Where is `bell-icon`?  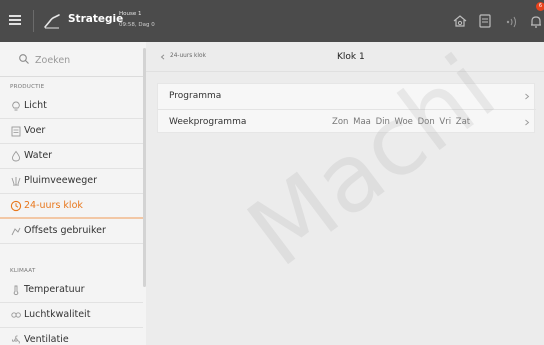
bell-icon is located at coordinates (536, 21).